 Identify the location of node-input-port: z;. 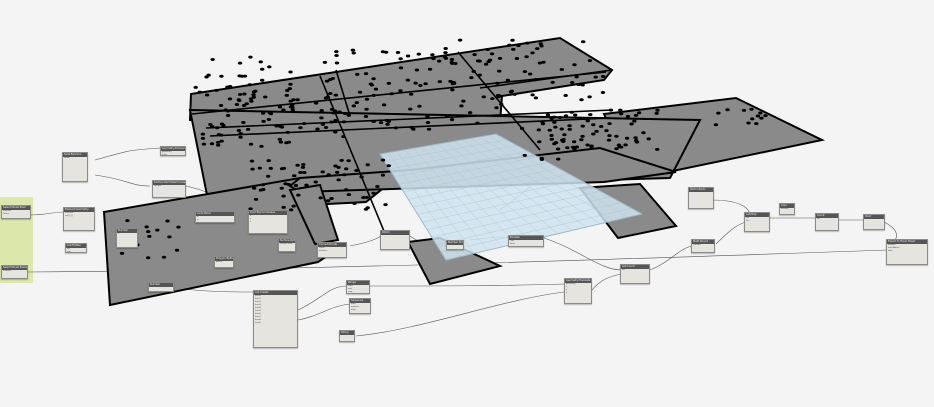
(215, 223).